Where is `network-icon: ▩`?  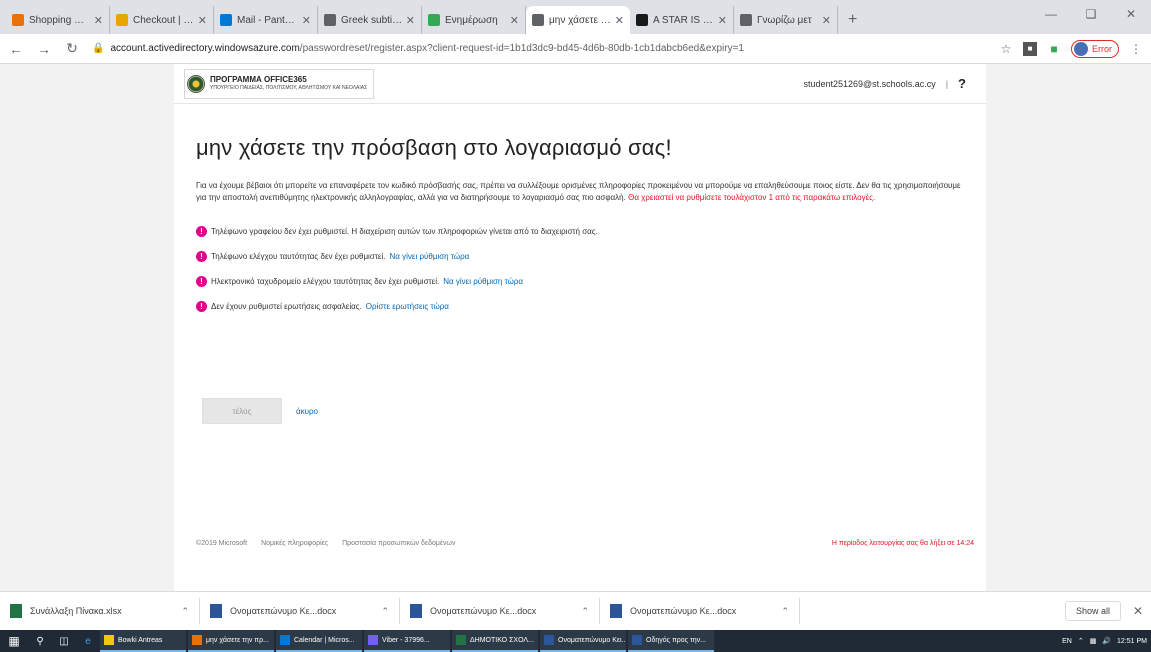
network-icon: ▩ is located at coordinates (1093, 641).